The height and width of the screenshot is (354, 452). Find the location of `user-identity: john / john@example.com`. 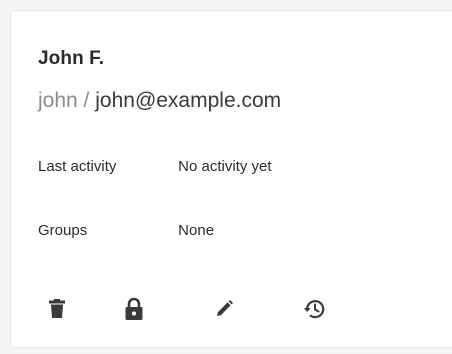

user-identity: john / john@example.com is located at coordinates (159, 101).